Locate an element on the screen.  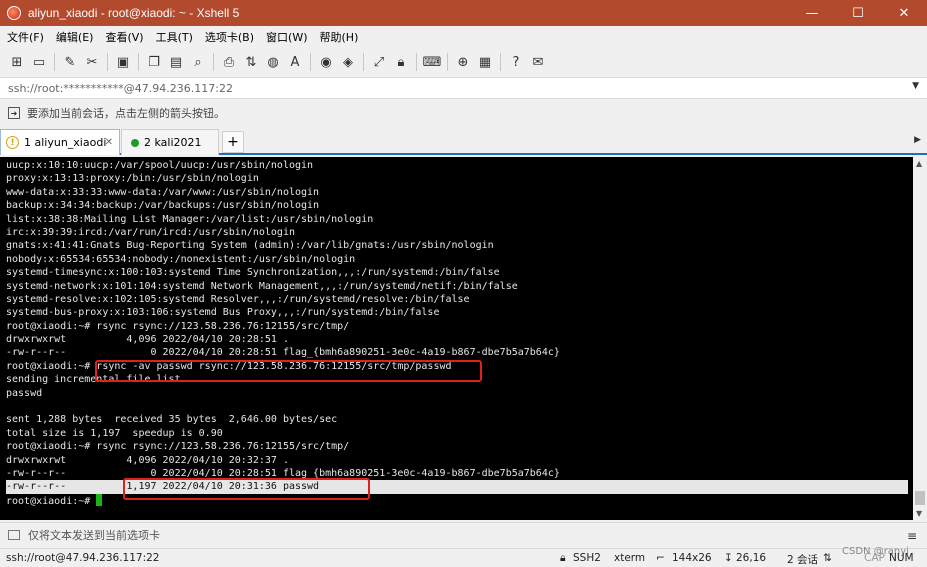
properties-icon: ▣ is located at coordinates (123, 62).